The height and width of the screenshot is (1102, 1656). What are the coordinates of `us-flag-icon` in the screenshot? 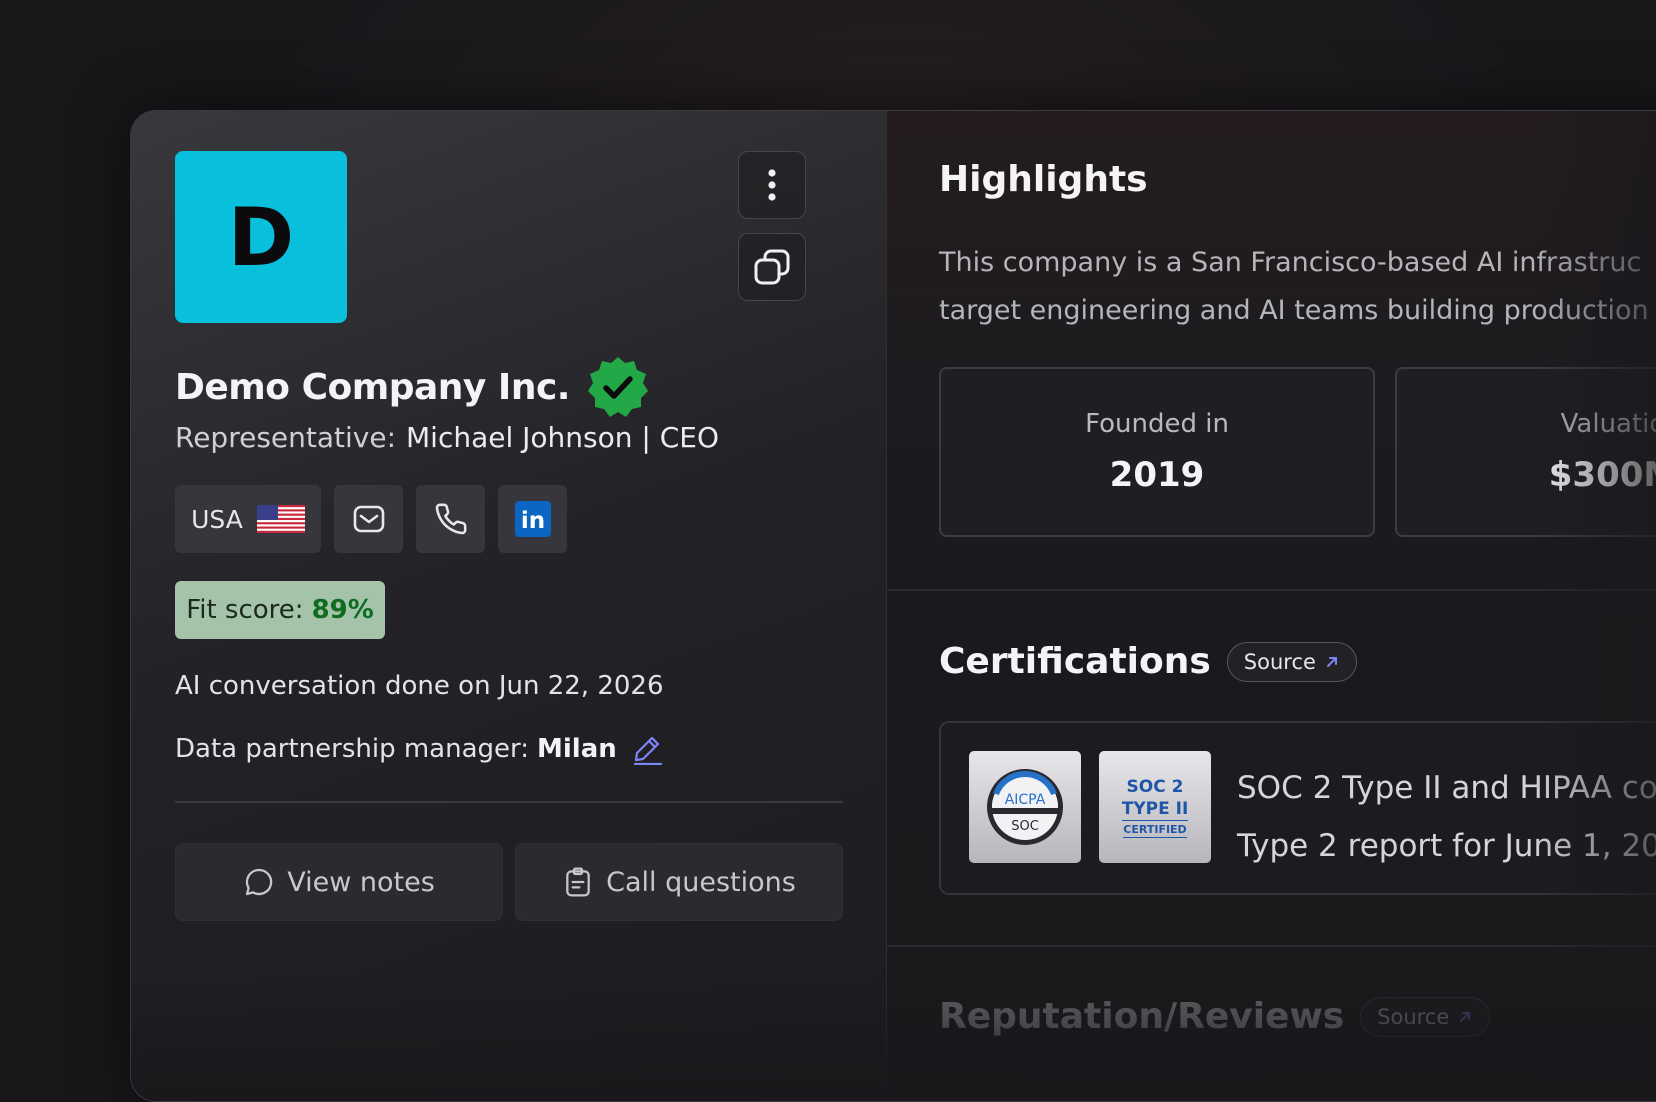 It's located at (280, 519).